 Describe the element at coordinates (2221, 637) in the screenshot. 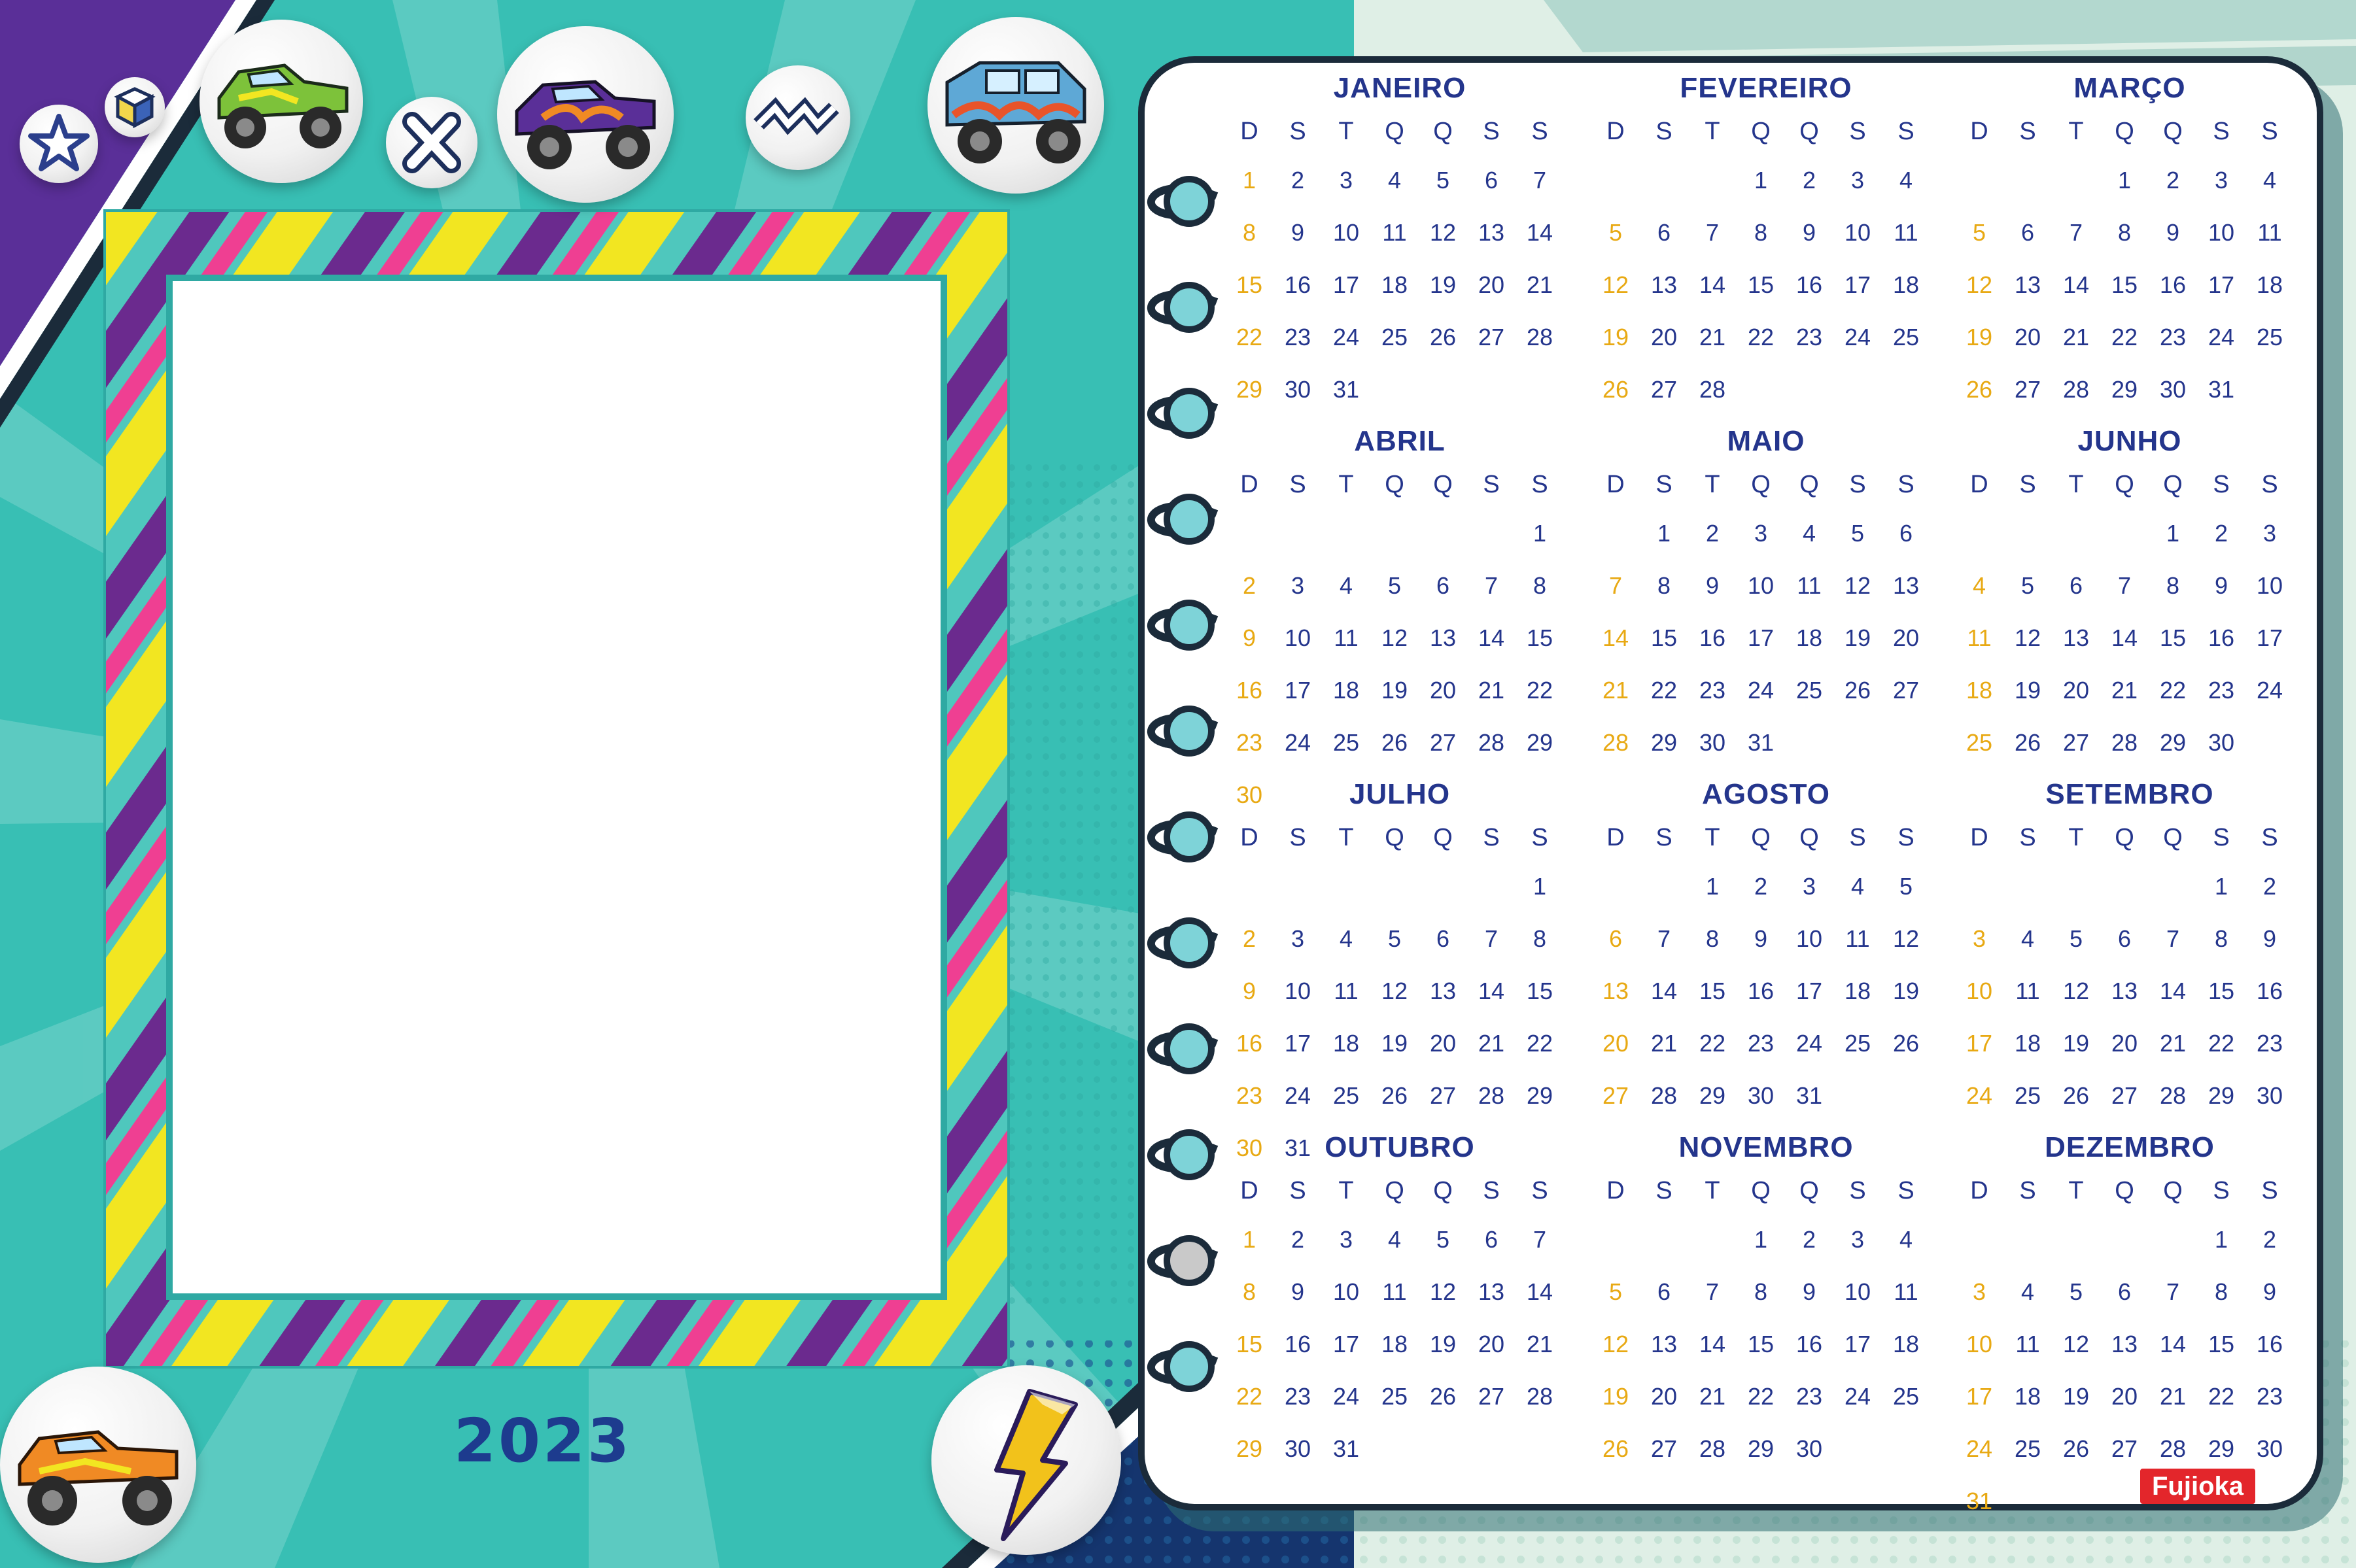

I see `calendar-date: 16` at that location.